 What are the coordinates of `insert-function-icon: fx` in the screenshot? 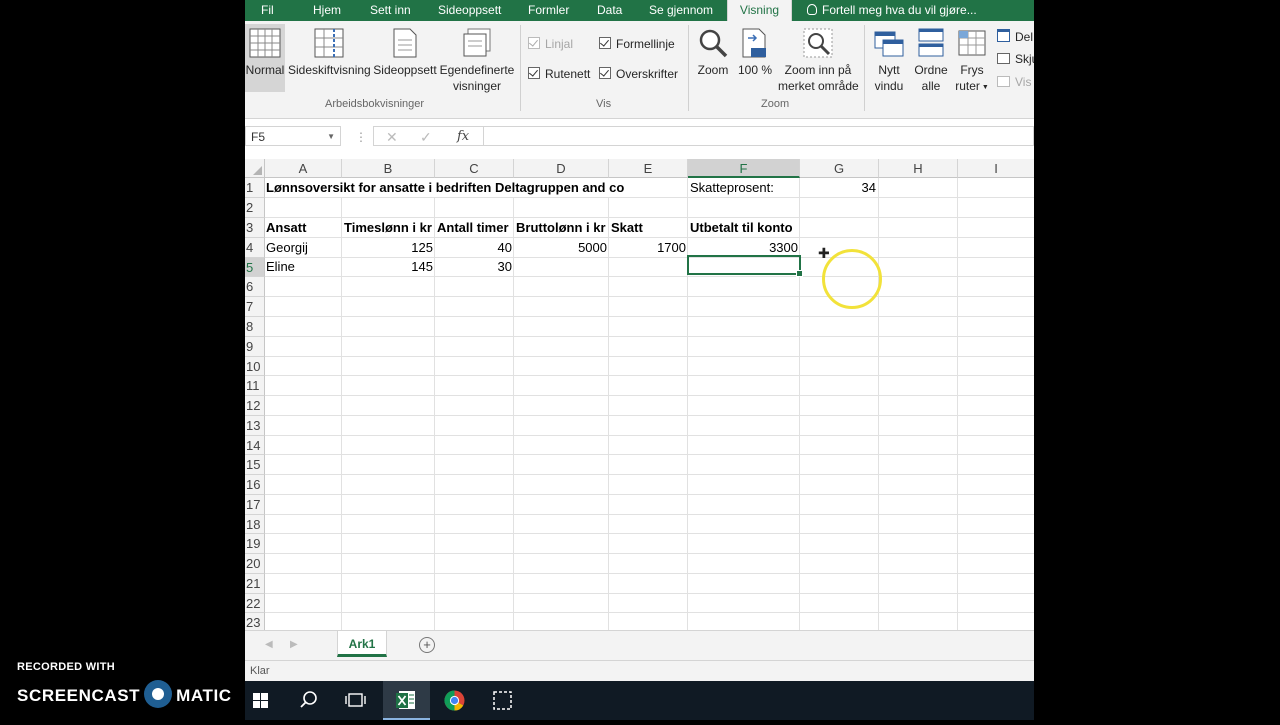 It's located at (463, 136).